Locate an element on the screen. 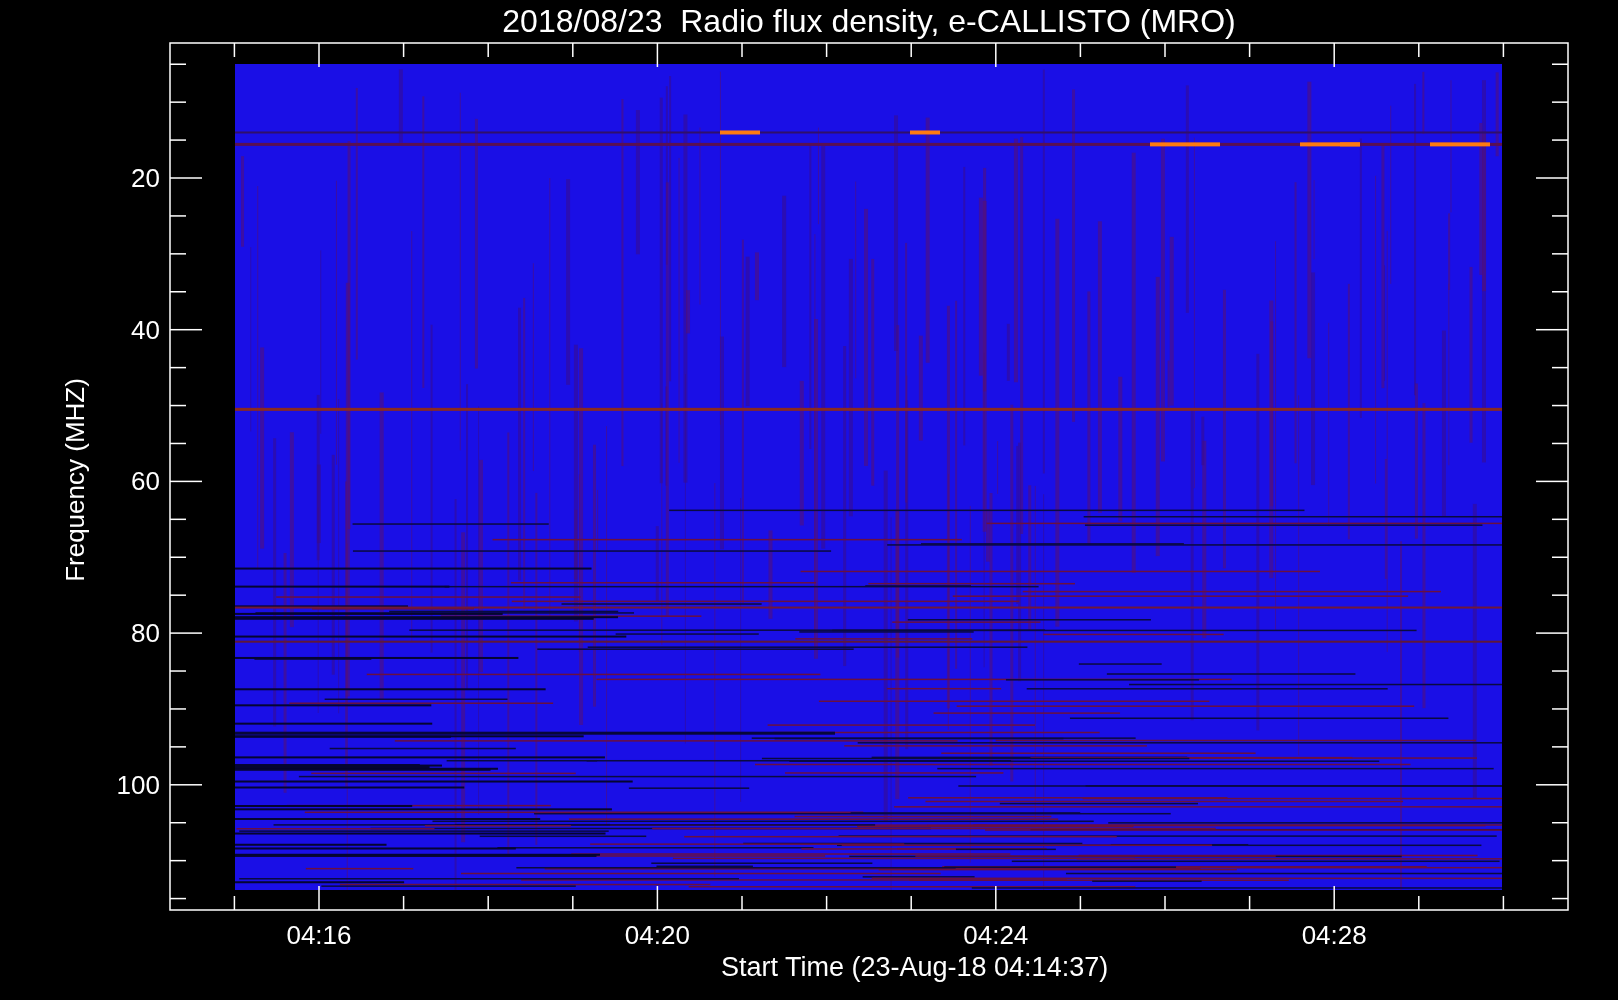  y-tick-label: 100 is located at coordinates (138, 784).